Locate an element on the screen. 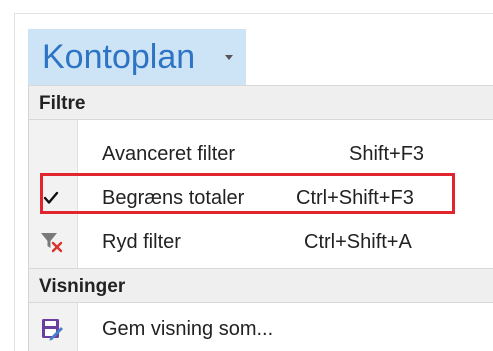 The height and width of the screenshot is (351, 493). menu-item-label: Ryd filter is located at coordinates (141, 242).